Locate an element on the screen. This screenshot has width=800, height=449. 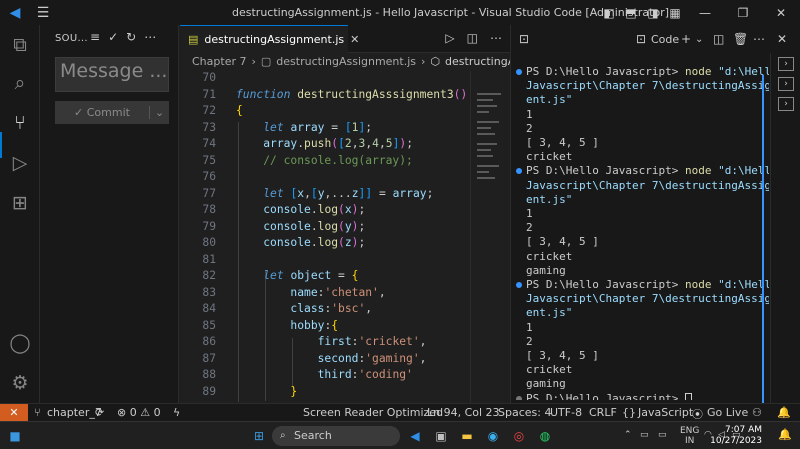
code-line: array.push([2,3,4,5]); is located at coordinates (338, 143).